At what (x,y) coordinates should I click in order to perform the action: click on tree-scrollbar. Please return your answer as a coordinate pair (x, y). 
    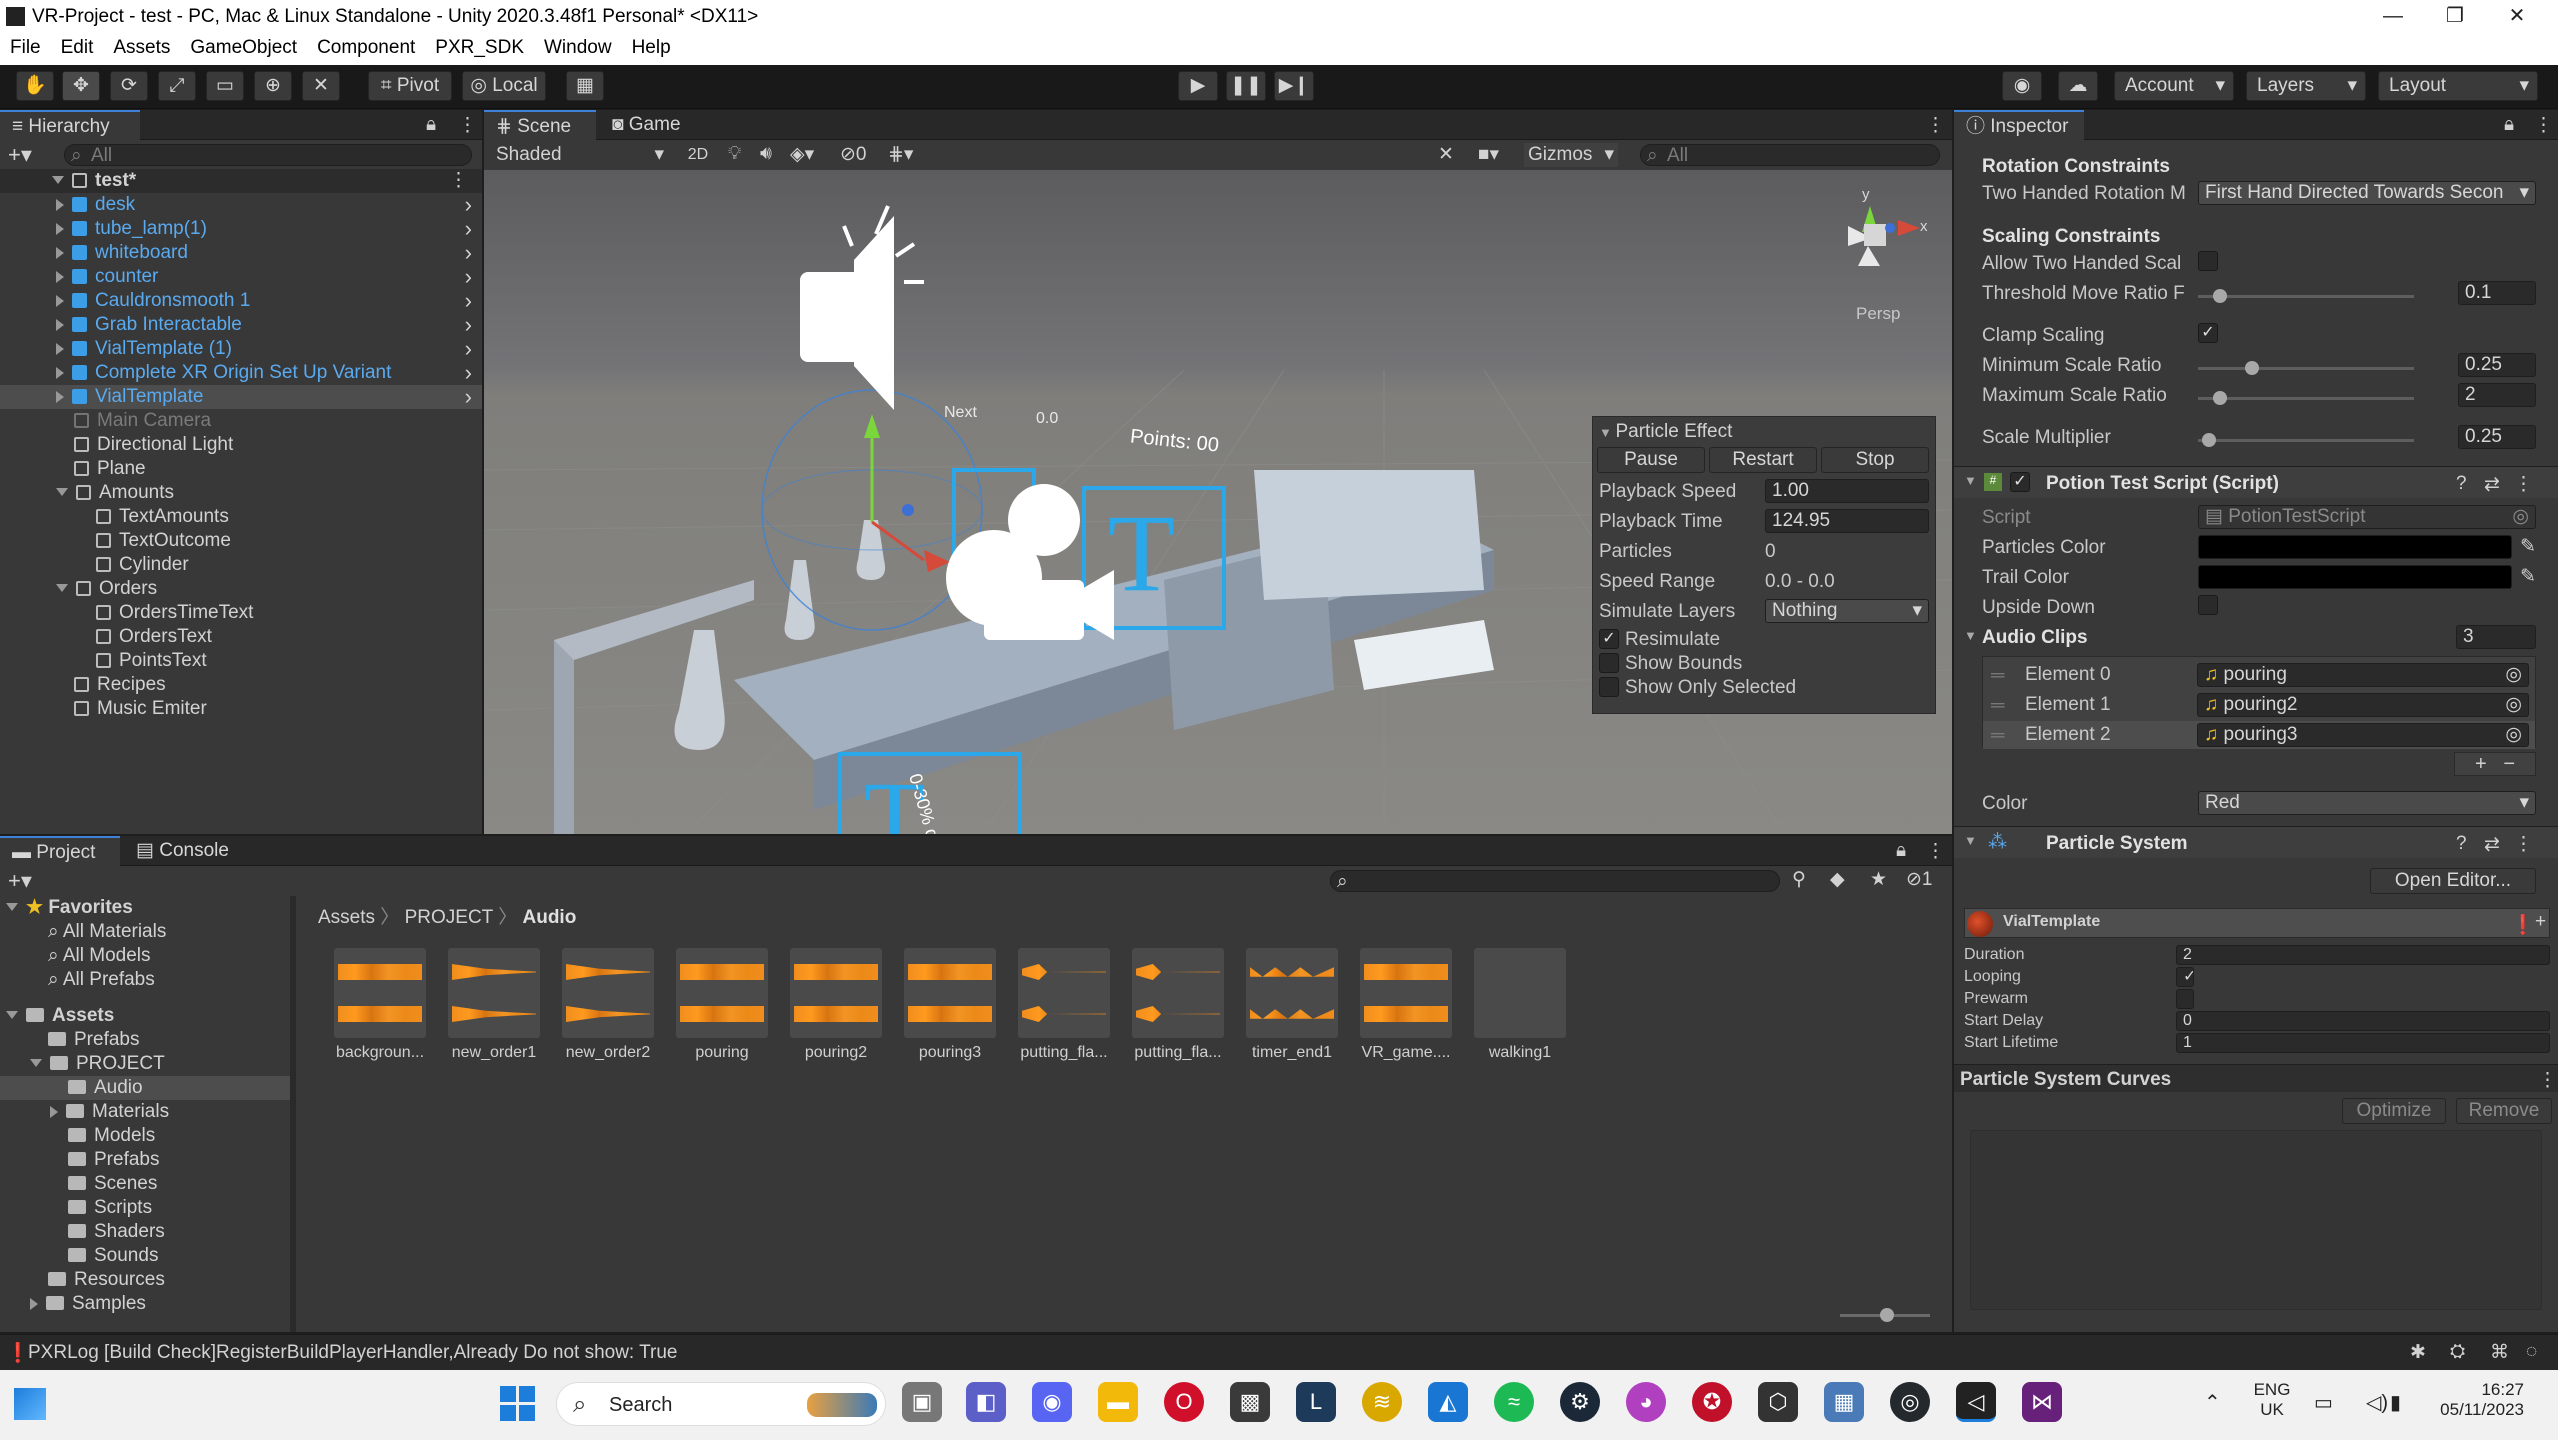
    Looking at the image, I should click on (293, 1114).